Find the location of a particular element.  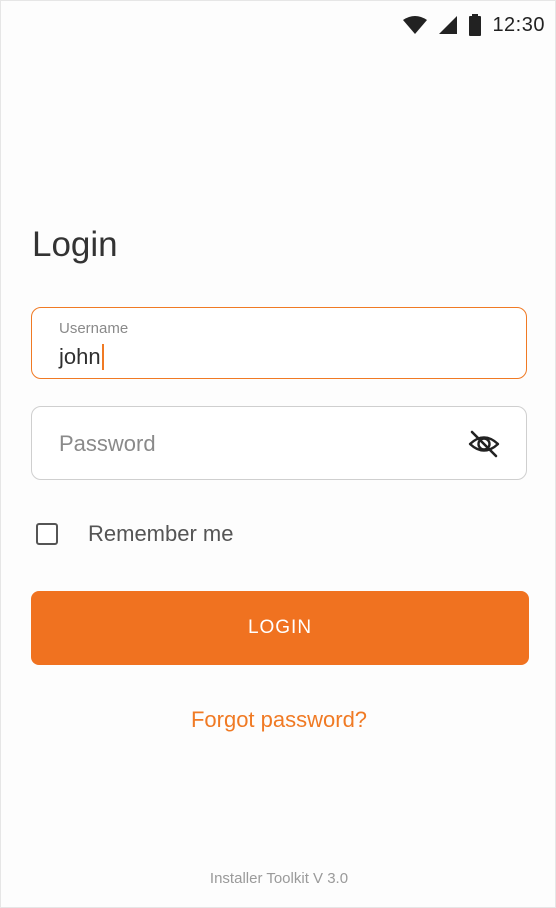

username-label: Username is located at coordinates (94, 328).